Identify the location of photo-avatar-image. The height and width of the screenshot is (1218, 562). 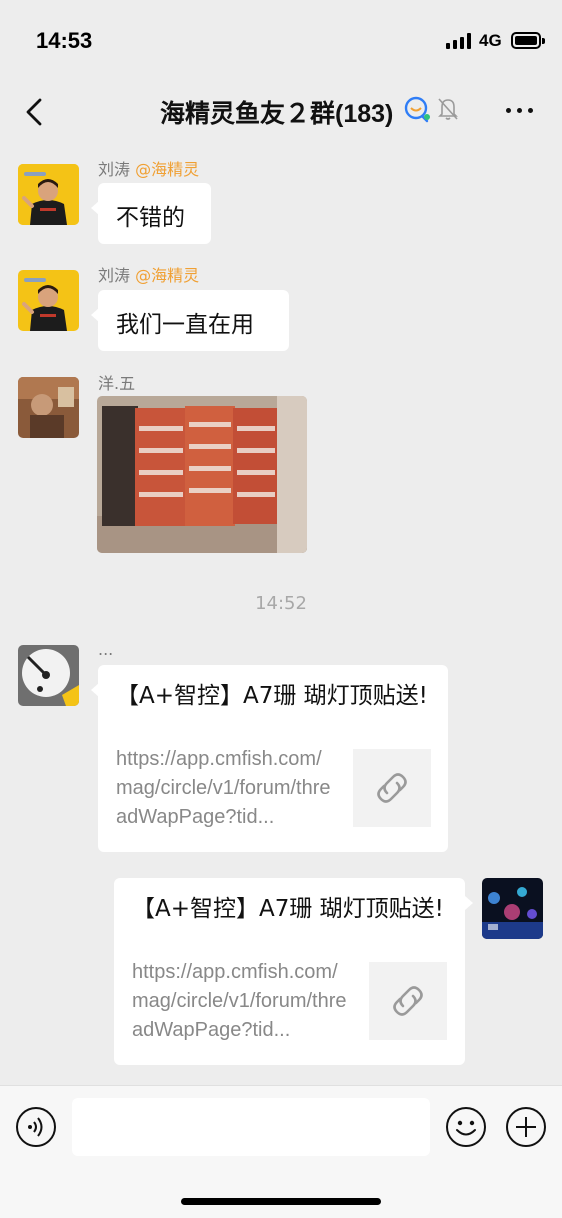
(48, 407).